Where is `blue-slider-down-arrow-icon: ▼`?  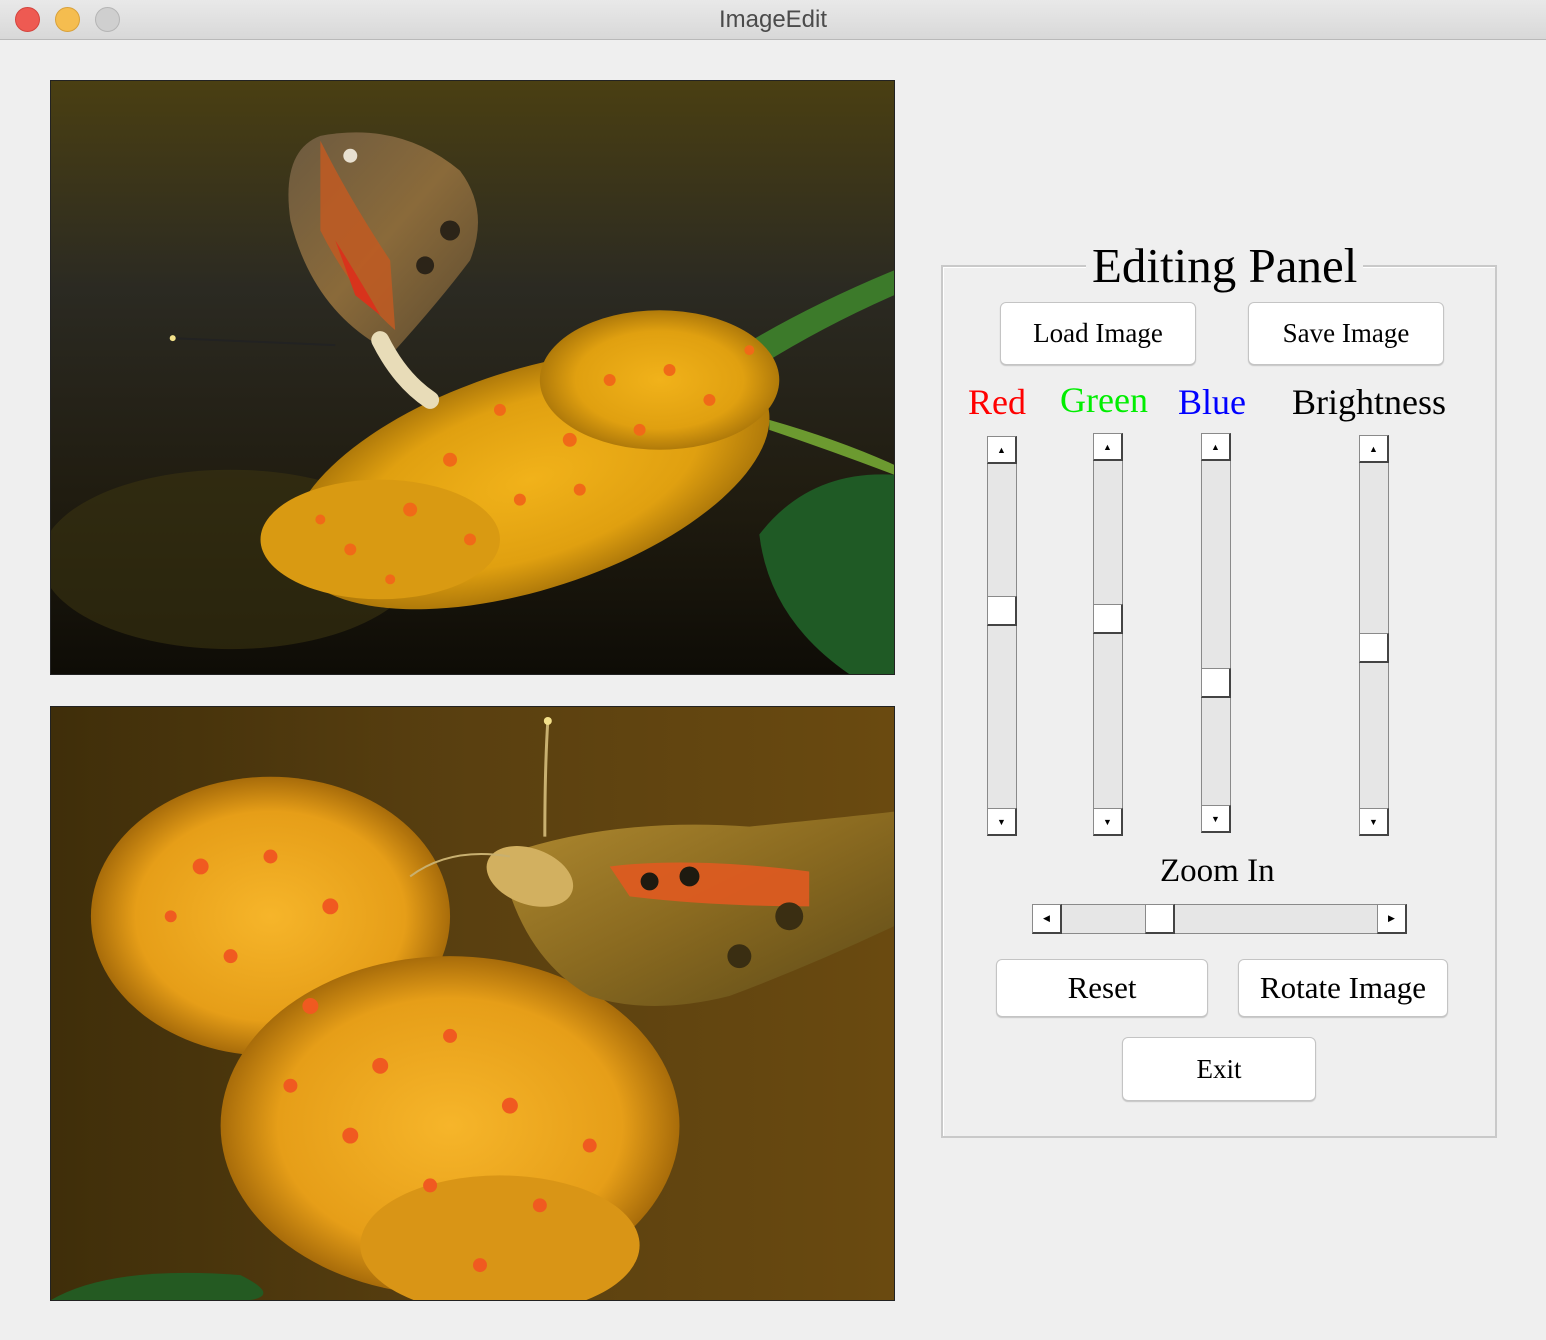
blue-slider-down-arrow-icon: ▼ is located at coordinates (1216, 819).